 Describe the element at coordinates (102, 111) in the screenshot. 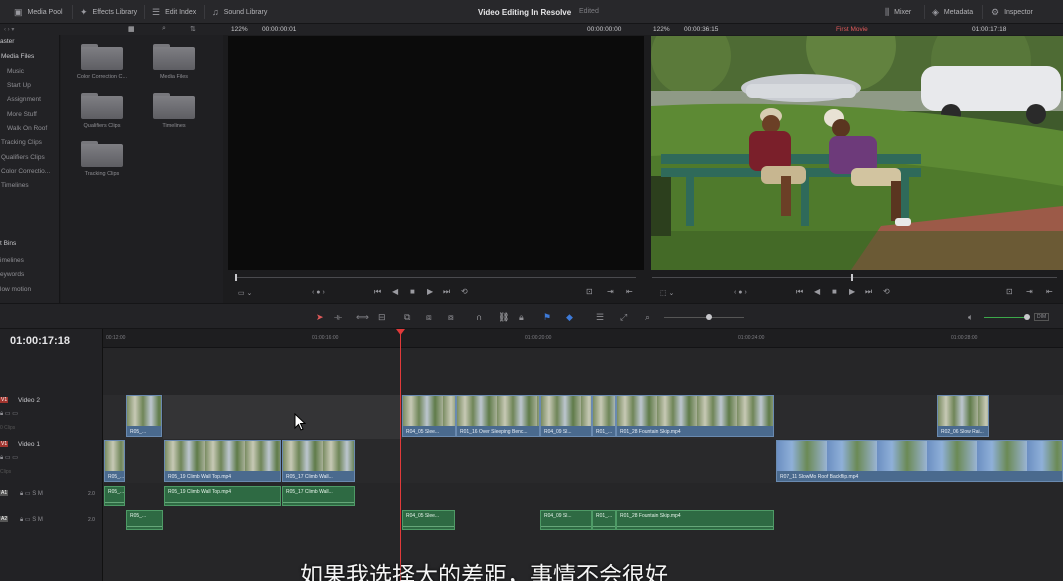

I see `folder-item: Qualifiers Clips` at that location.